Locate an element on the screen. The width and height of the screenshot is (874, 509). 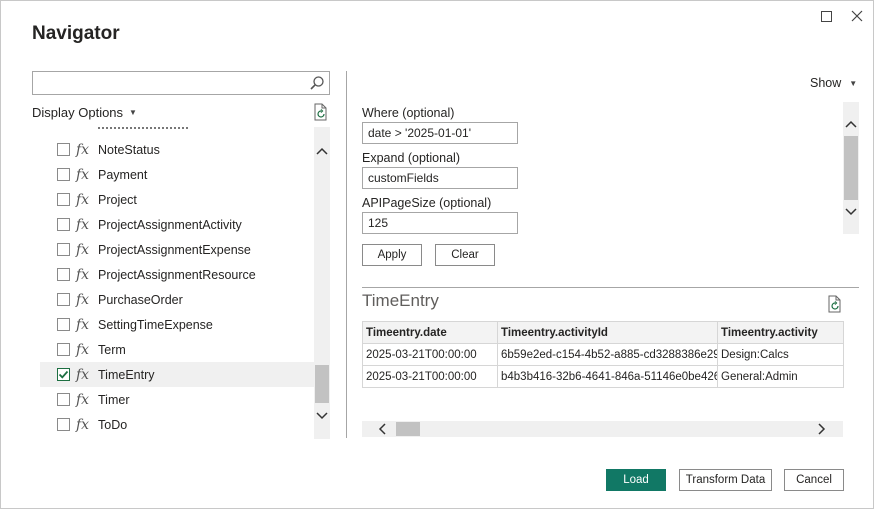
list-item: fx PurchaseOrder is located at coordinates (177, 299).